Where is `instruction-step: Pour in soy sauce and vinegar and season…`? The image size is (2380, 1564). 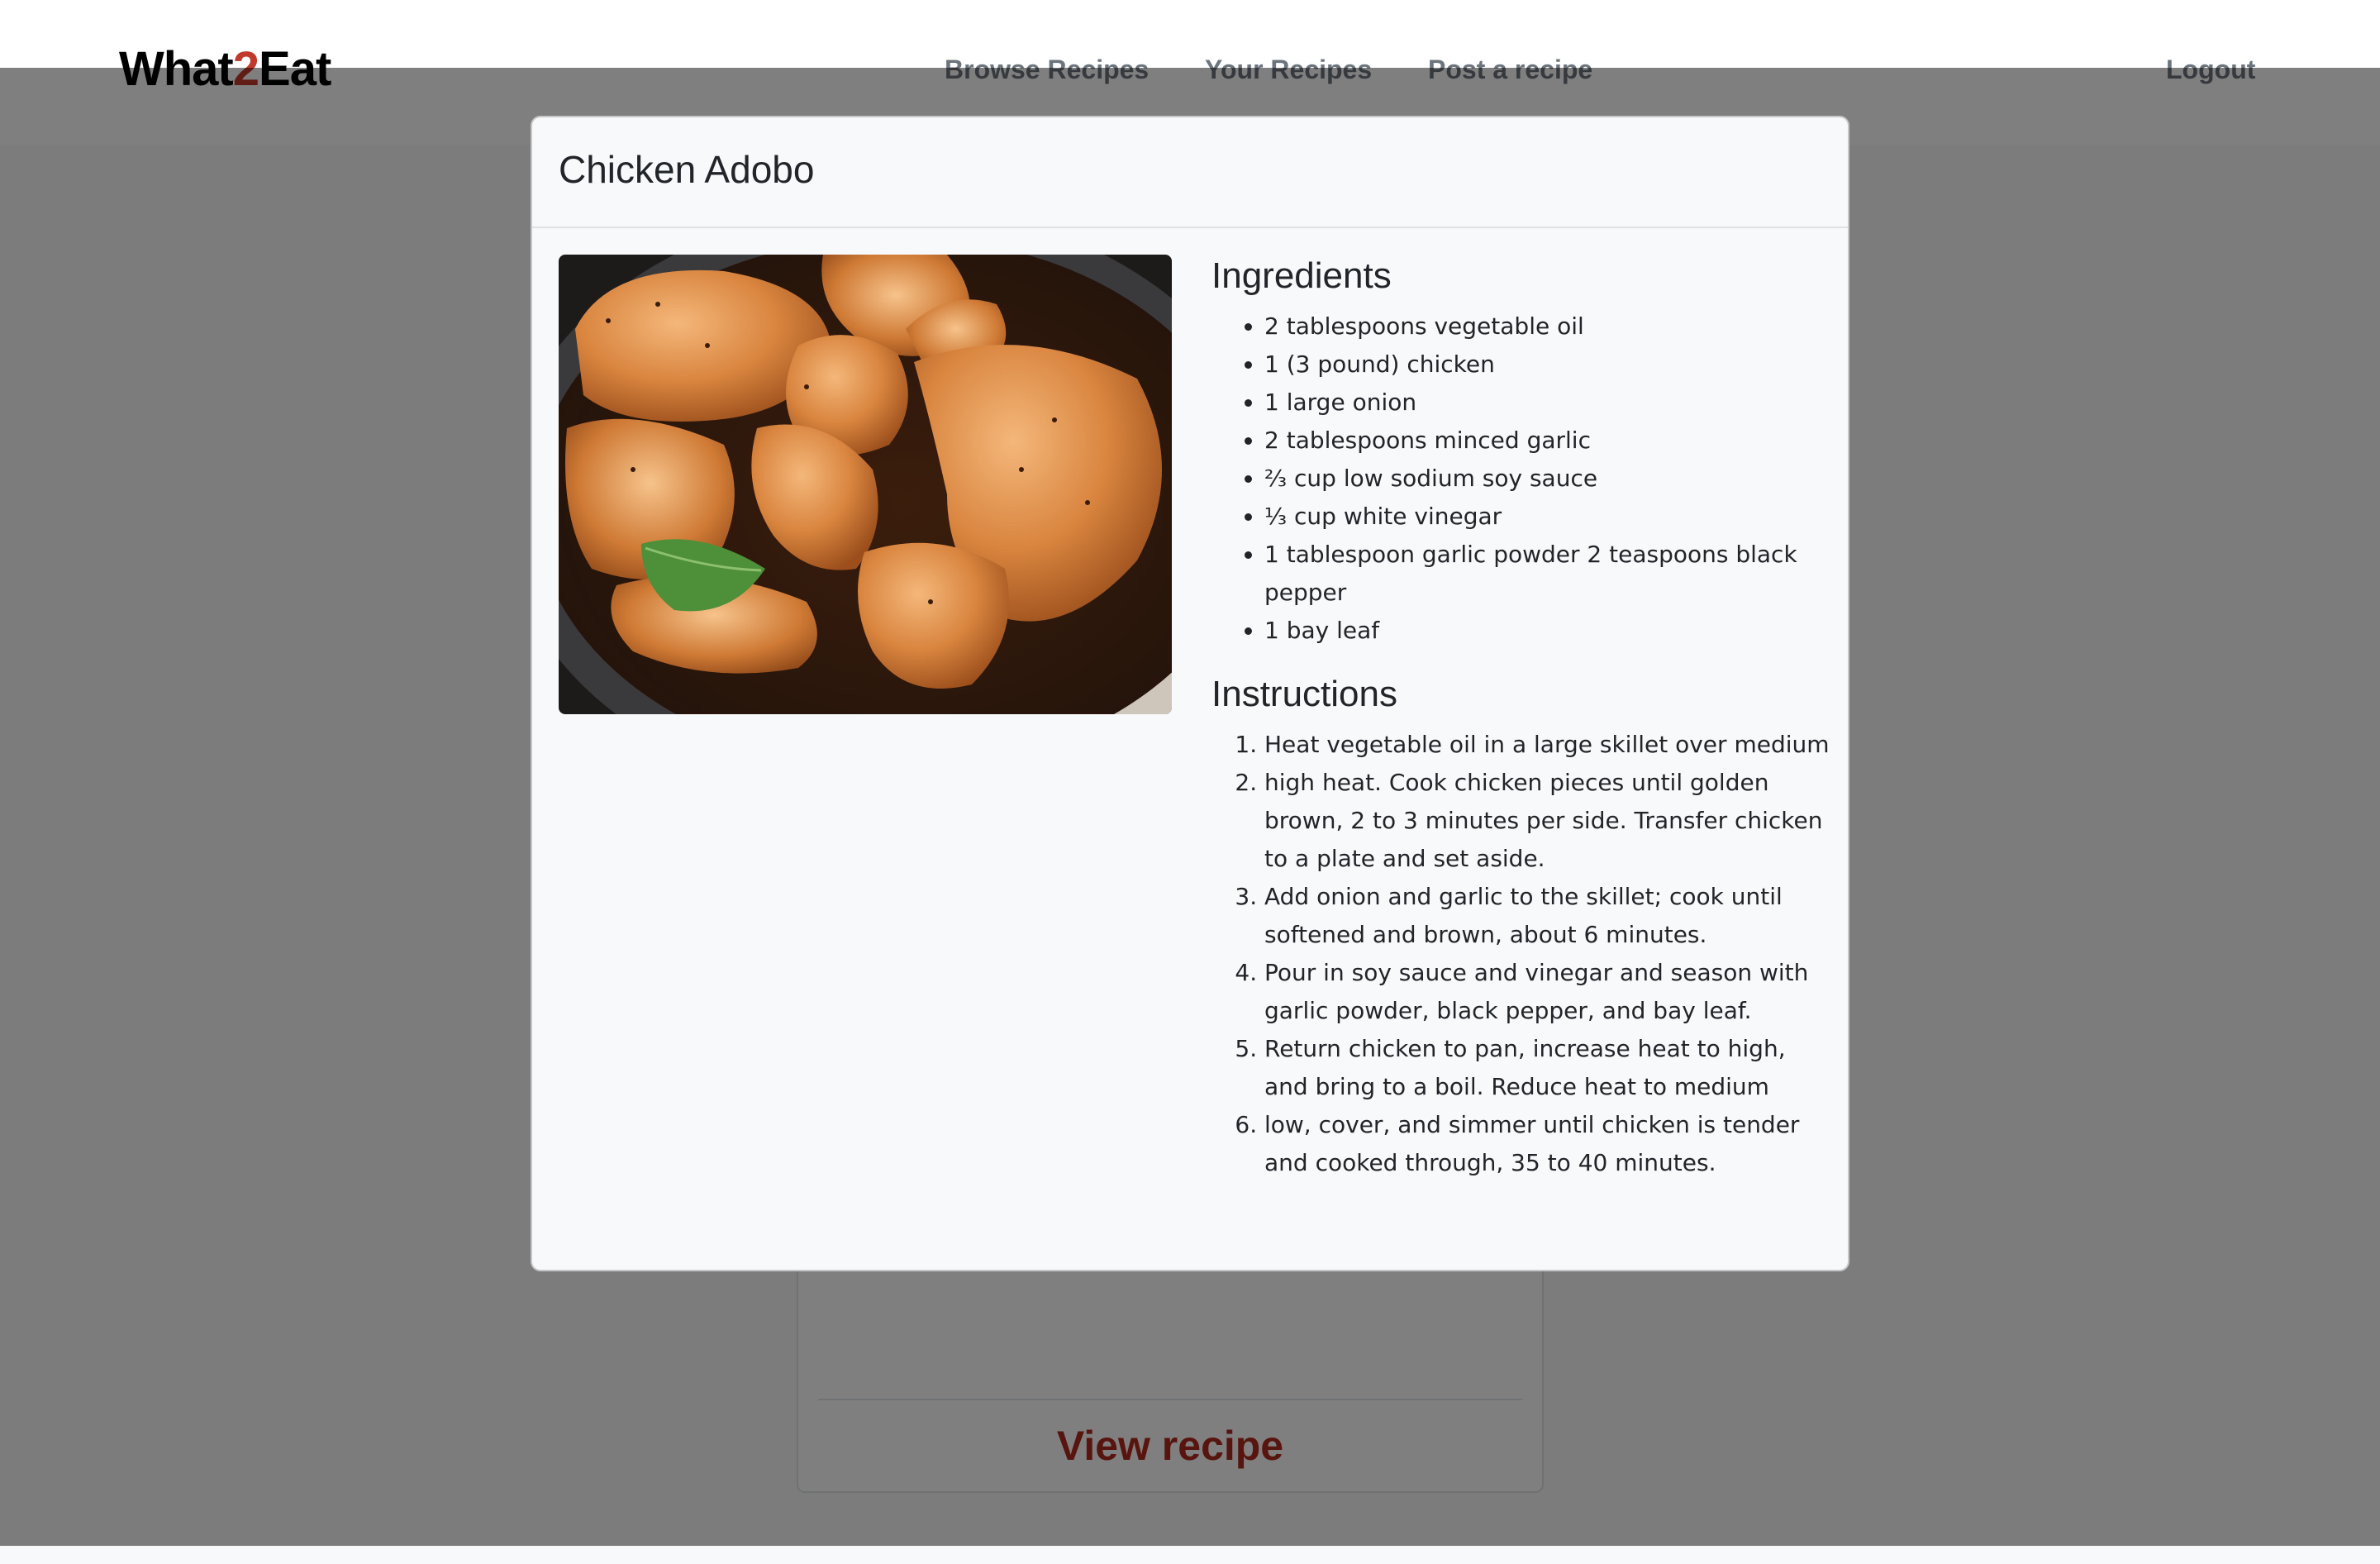
instruction-step: Pour in soy sauce and vinegar and season… is located at coordinates (1547, 992).